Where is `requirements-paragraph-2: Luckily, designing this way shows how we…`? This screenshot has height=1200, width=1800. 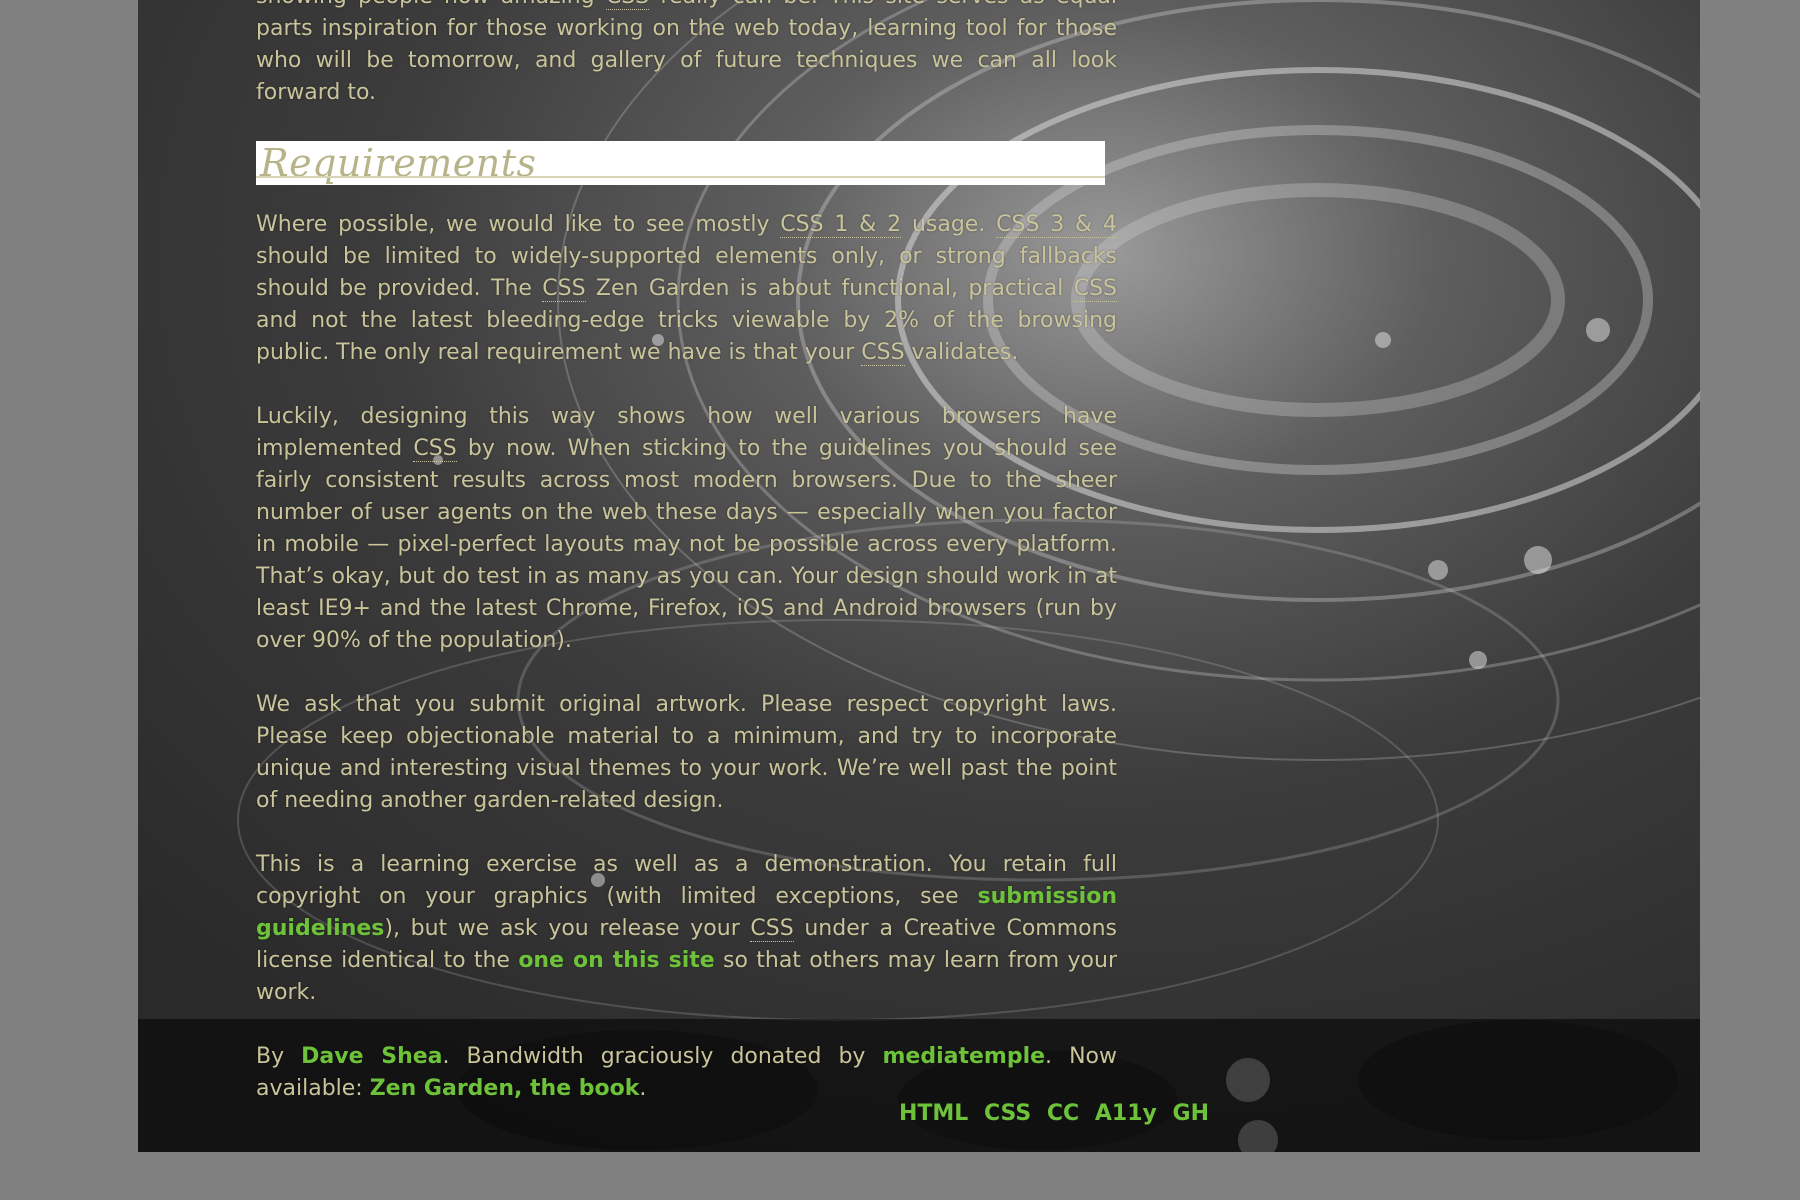
requirements-paragraph-2: Luckily, designing this way shows how we… is located at coordinates (686, 529).